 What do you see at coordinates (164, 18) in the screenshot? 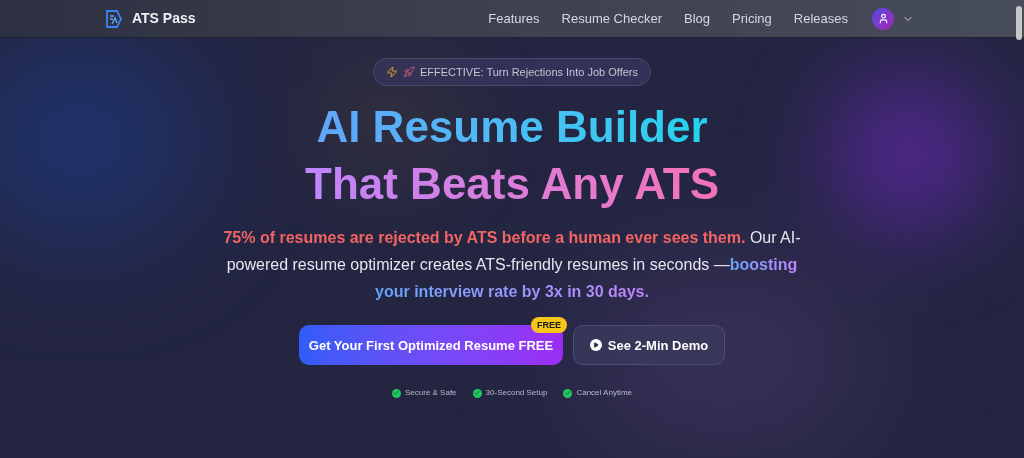
I see `brand-name: ATS Pass` at bounding box center [164, 18].